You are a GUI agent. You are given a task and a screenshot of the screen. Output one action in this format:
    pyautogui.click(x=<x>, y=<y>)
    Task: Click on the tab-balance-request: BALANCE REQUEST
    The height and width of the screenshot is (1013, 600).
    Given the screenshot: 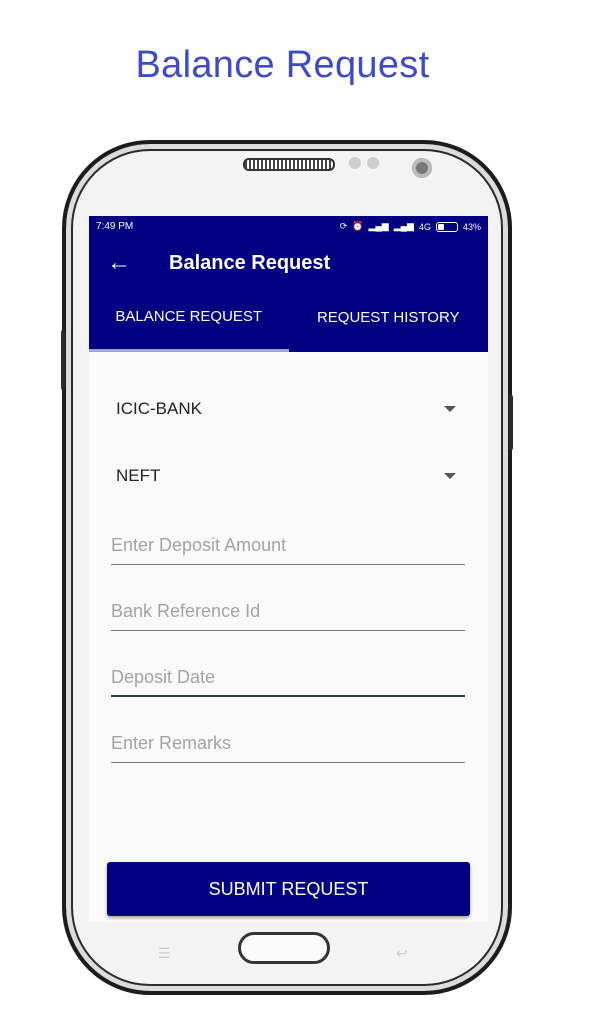 What is the action you would take?
    pyautogui.click(x=189, y=320)
    